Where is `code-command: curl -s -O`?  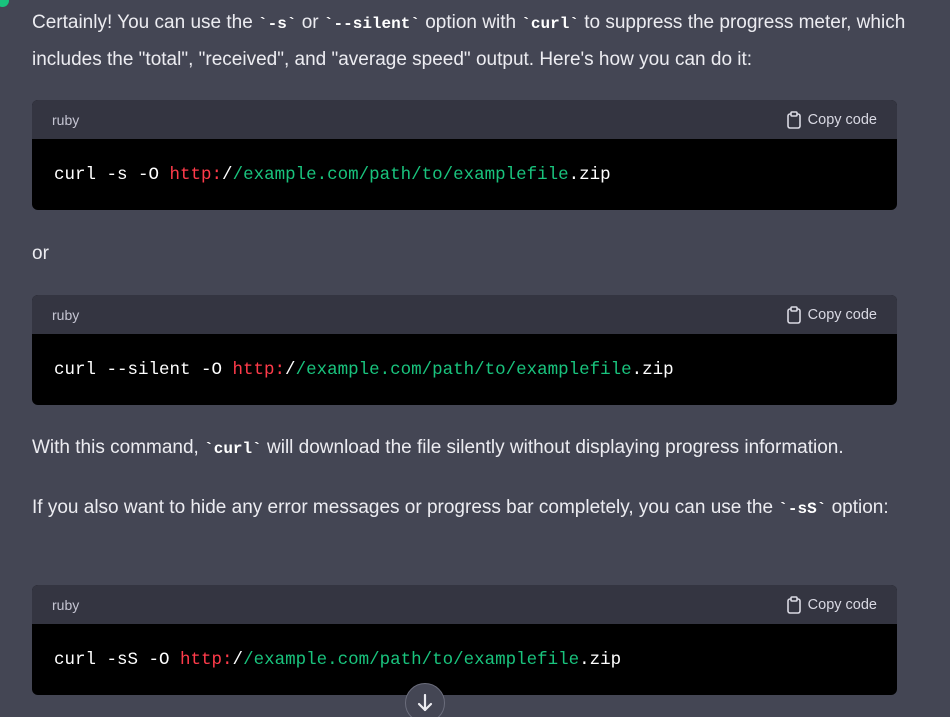
code-command: curl -s -O is located at coordinates (112, 174).